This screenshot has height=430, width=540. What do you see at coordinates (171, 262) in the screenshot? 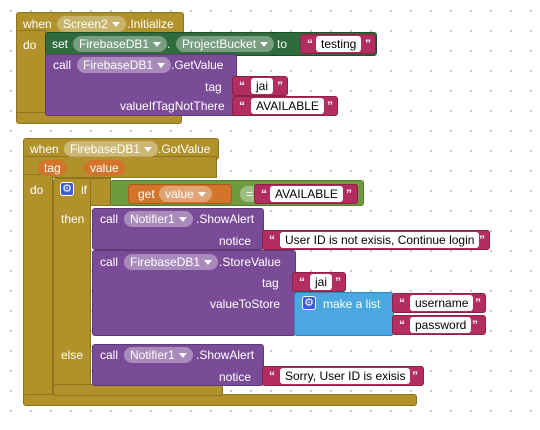
I see `firebase-dropdown: FirebaseDB1` at bounding box center [171, 262].